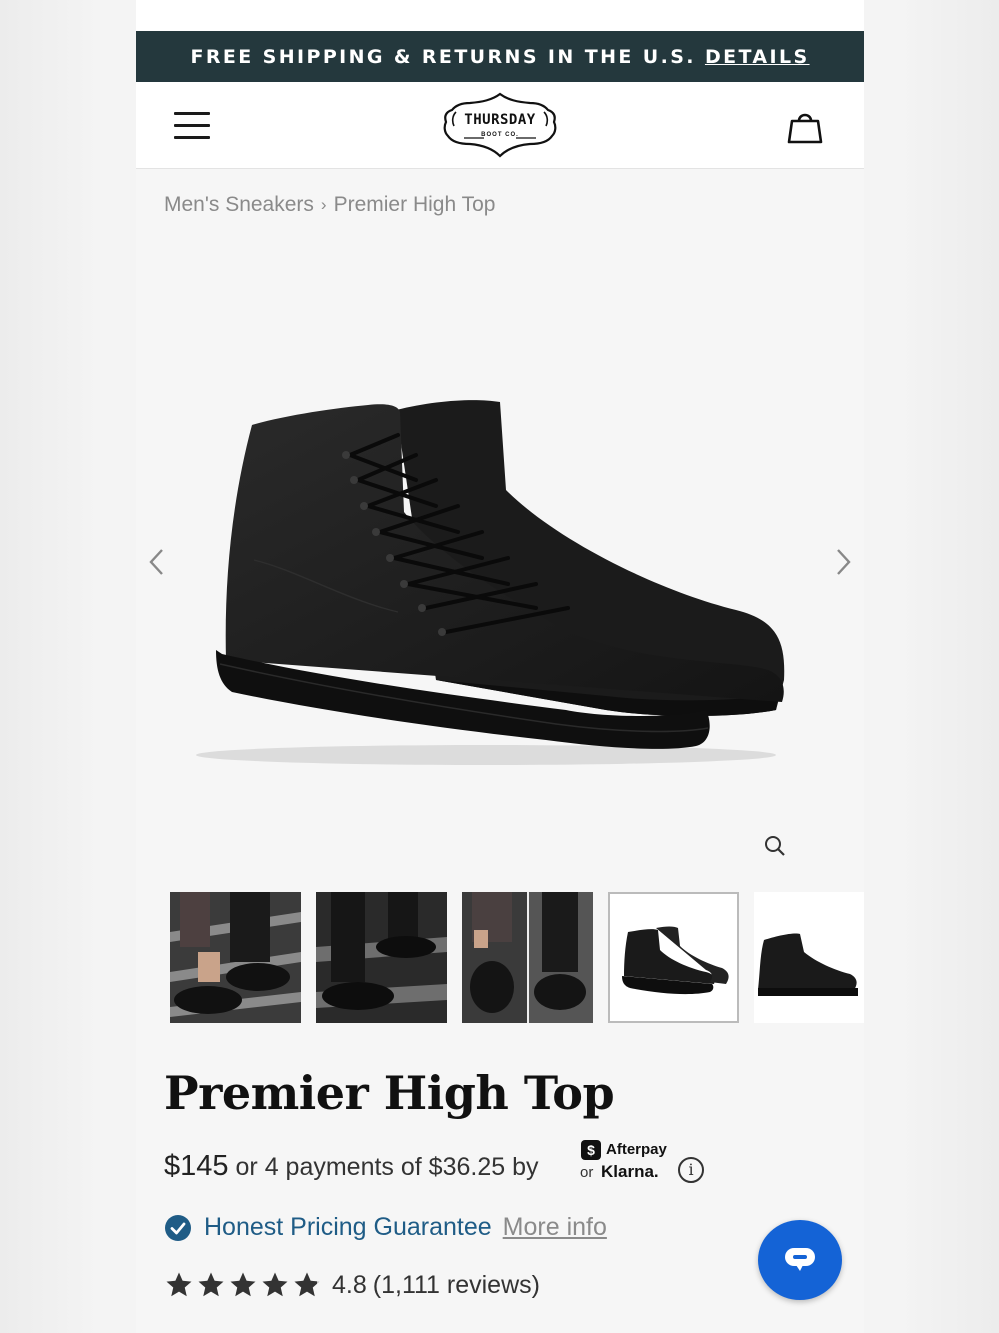 Image resolution: width=999 pixels, height=1333 pixels. Describe the element at coordinates (636, 1149) in the screenshot. I see `afterpay-label: Afterpay` at that location.